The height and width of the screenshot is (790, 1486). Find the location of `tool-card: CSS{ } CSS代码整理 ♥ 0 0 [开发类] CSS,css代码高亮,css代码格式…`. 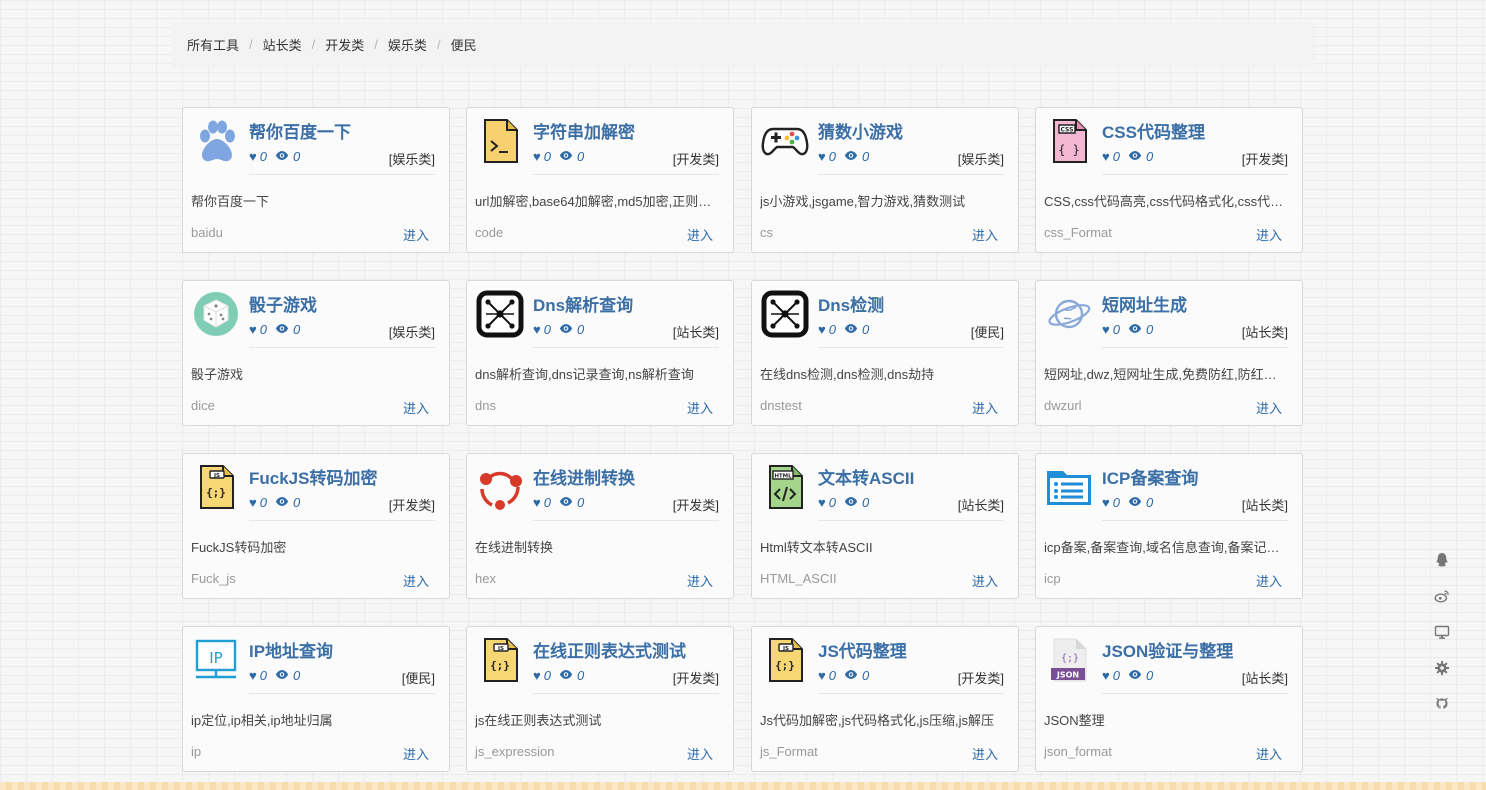

tool-card: CSS{ } CSS代码整理 ♥ 0 0 [开发类] CSS,css代码高亮,css代码格式… is located at coordinates (1169, 180).